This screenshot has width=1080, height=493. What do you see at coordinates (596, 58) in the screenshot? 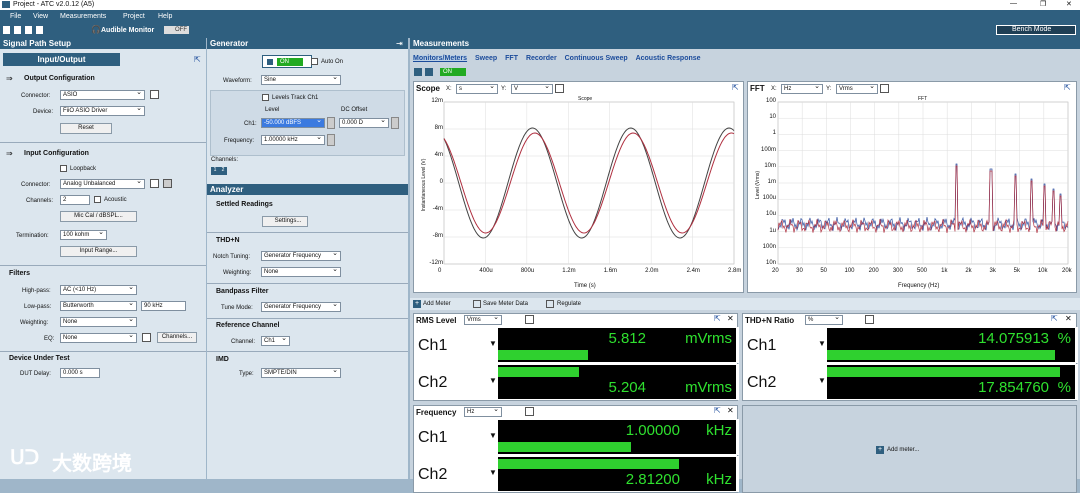
I see `tab-continuous-sweep: Continuous Sweep` at bounding box center [596, 58].